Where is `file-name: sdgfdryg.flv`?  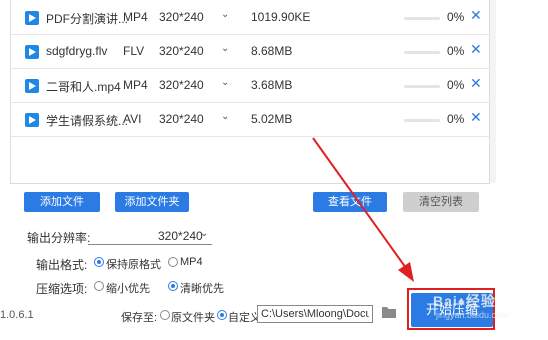
file-name: sdgfdryg.flv is located at coordinates (77, 51).